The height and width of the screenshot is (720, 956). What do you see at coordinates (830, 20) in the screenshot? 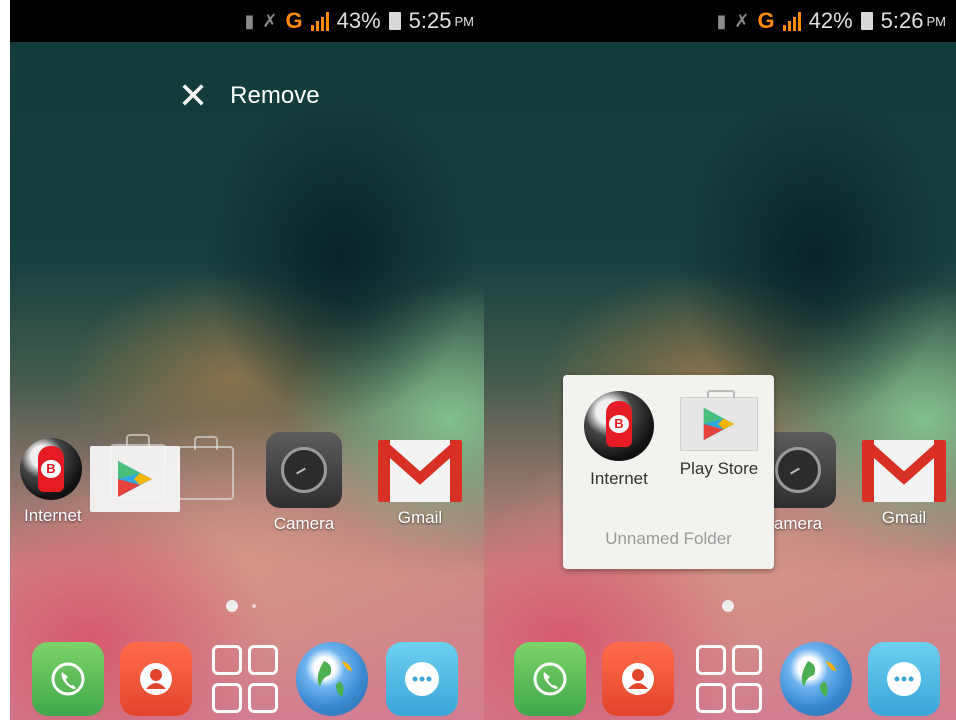
I see `battery-percent: 42%` at bounding box center [830, 20].